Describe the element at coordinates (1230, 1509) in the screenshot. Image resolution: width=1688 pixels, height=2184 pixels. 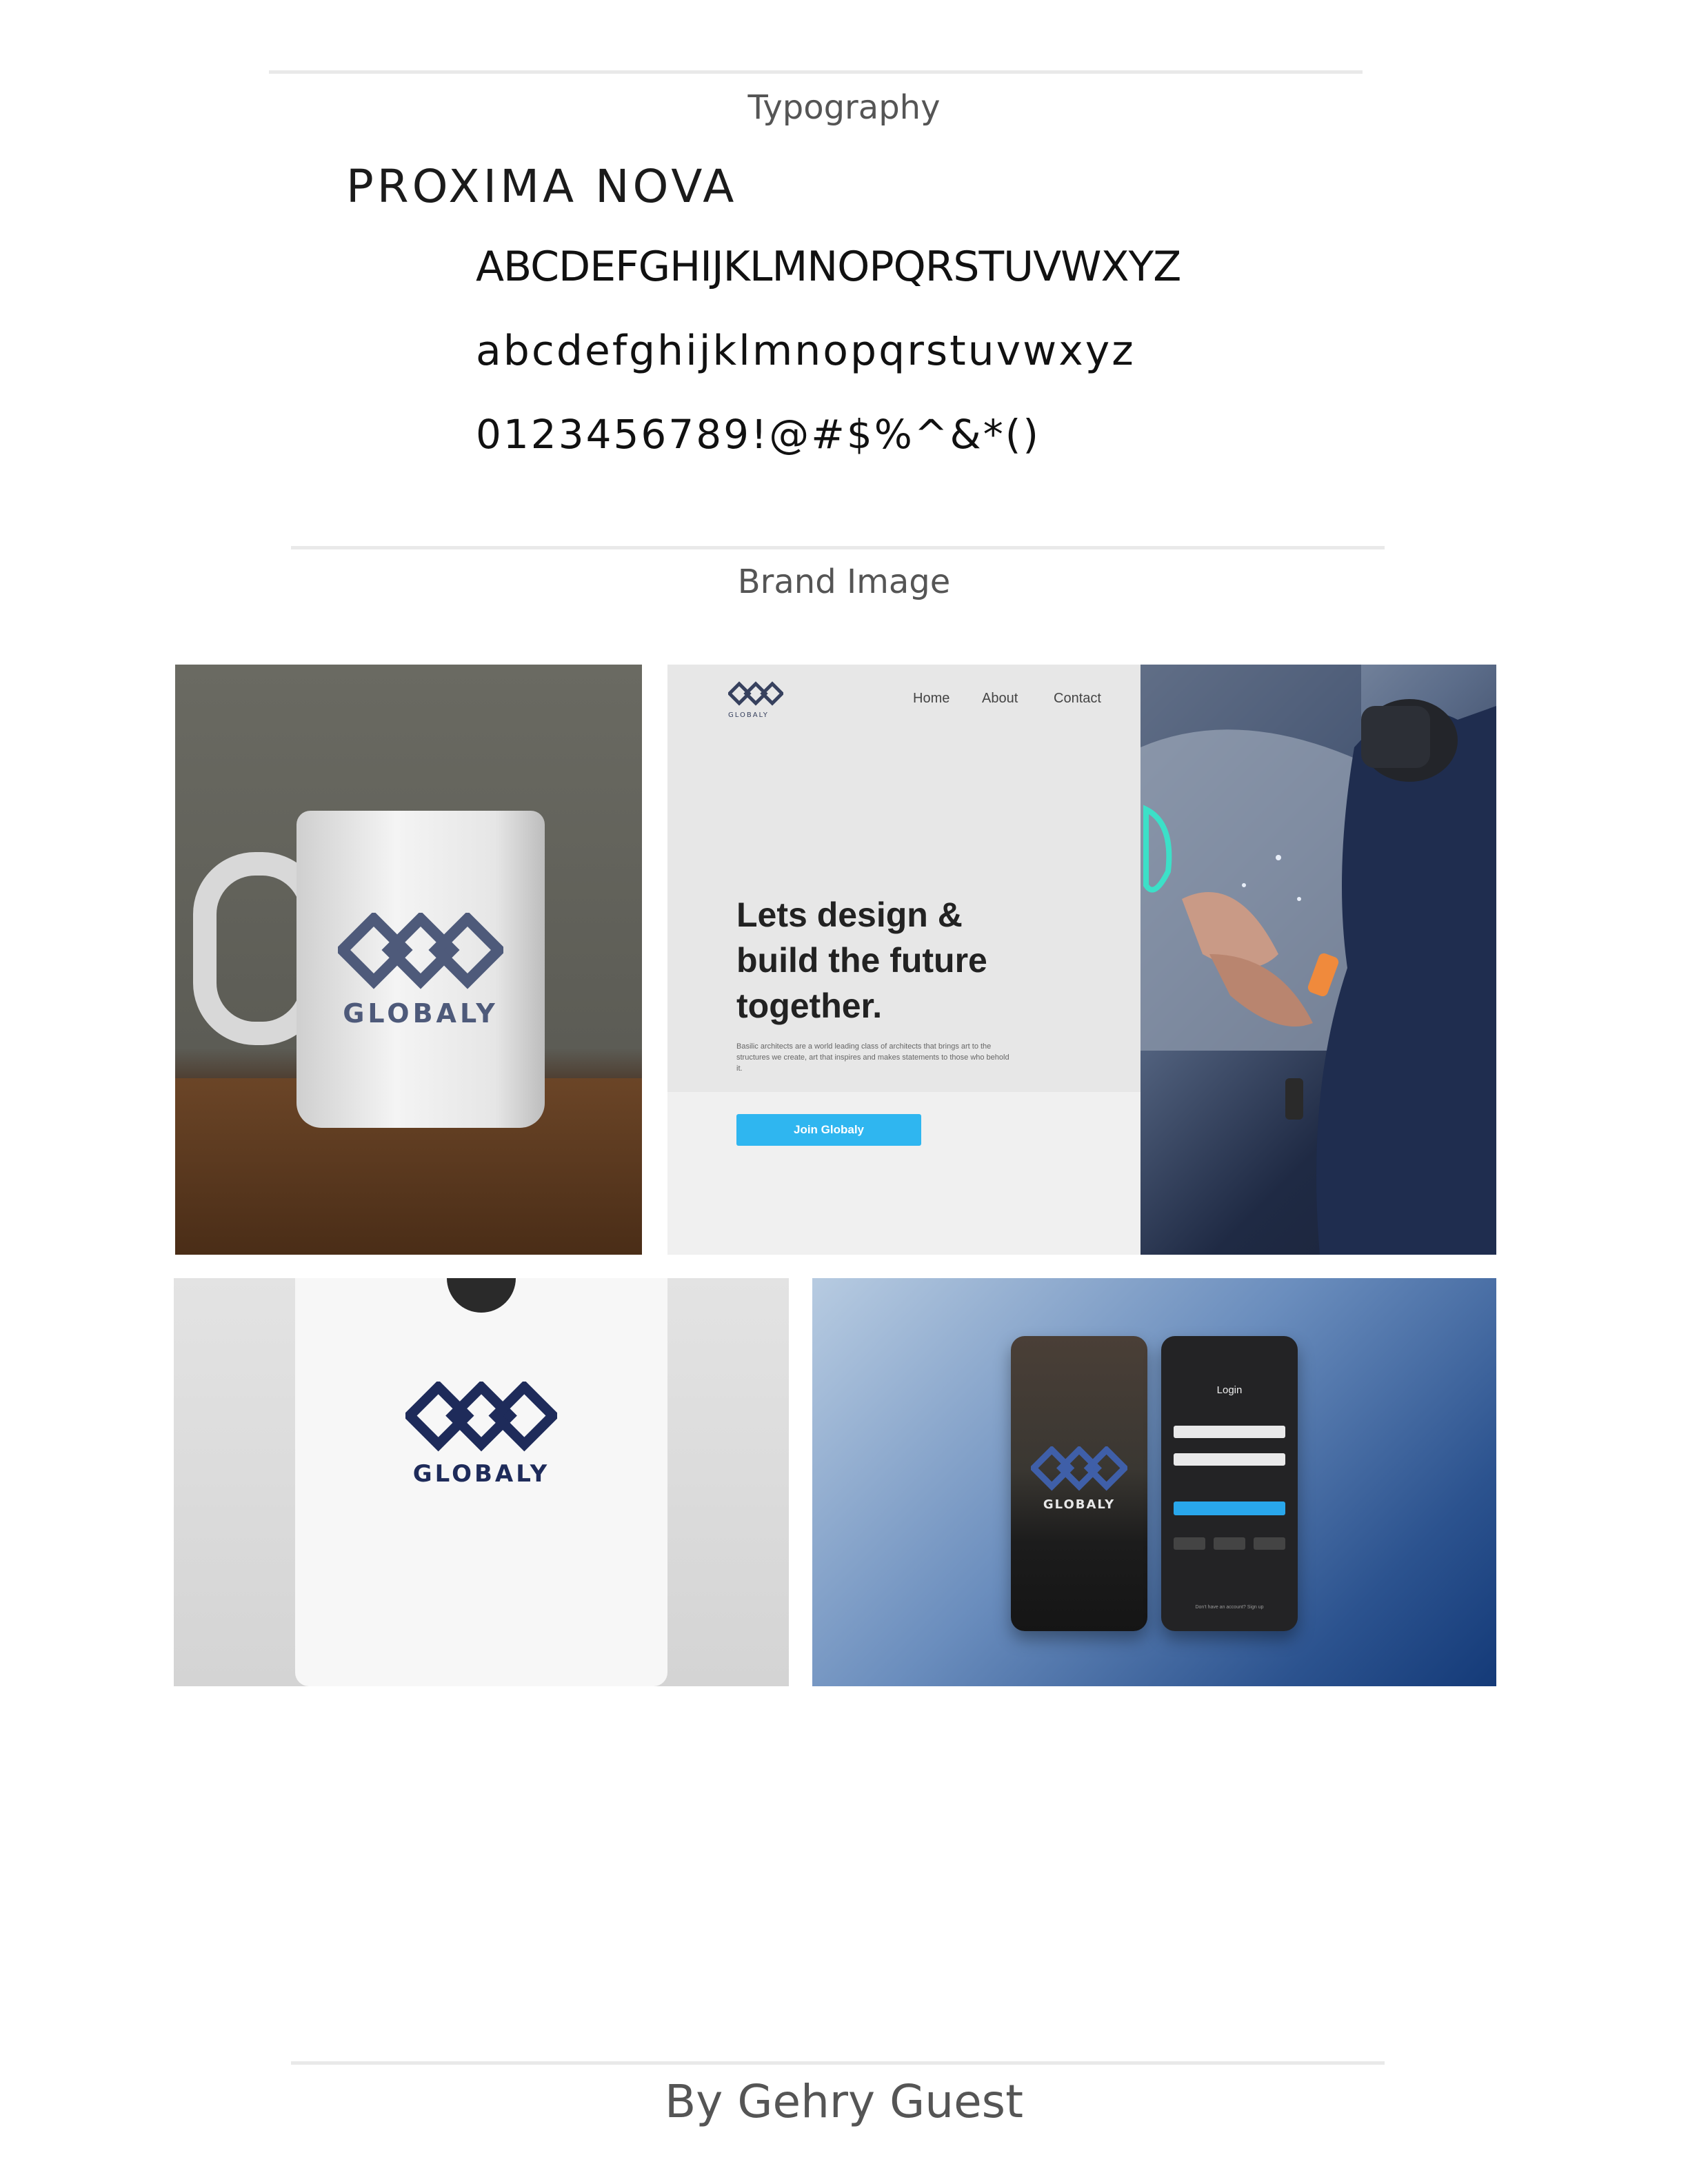
I see `login-button` at that location.